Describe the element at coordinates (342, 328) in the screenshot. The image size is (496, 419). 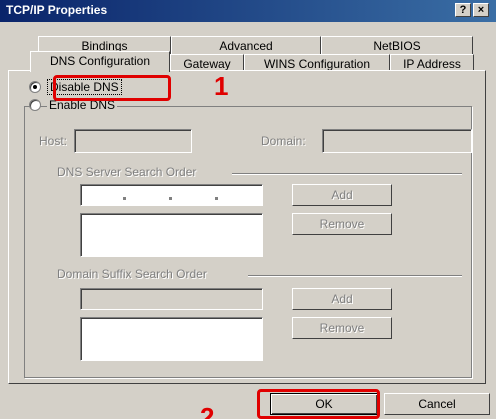
I see `domain-suffix-remove-button: Remove` at that location.